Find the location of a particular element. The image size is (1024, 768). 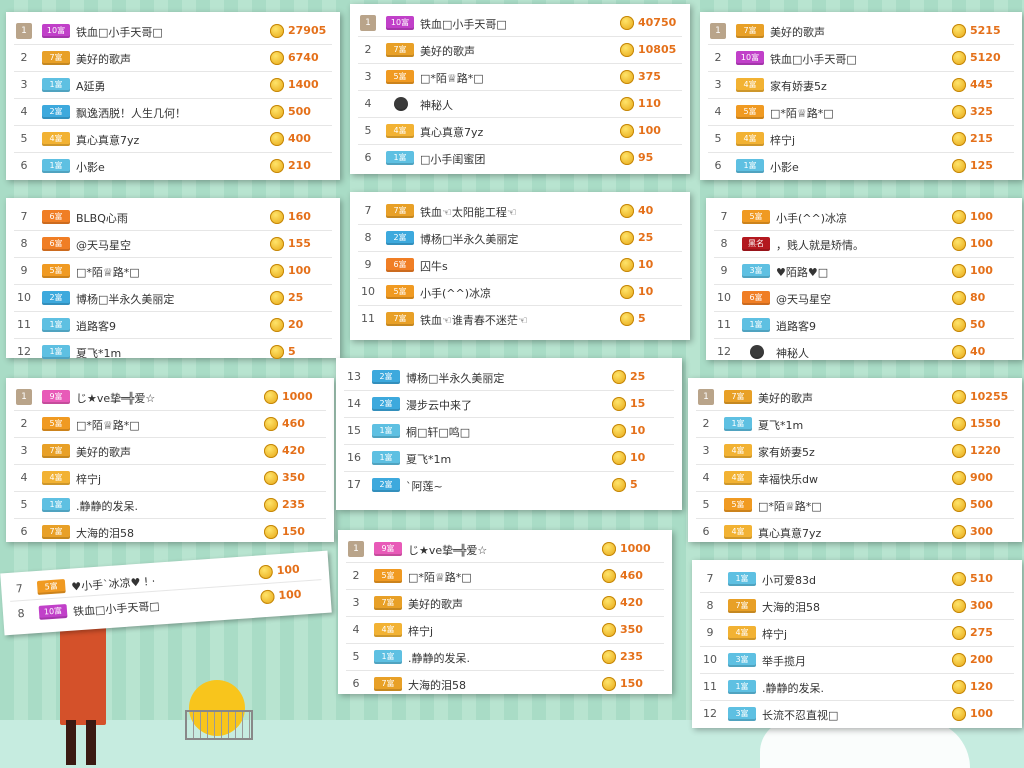

user-nickname: A延勇 is located at coordinates (91, 86).